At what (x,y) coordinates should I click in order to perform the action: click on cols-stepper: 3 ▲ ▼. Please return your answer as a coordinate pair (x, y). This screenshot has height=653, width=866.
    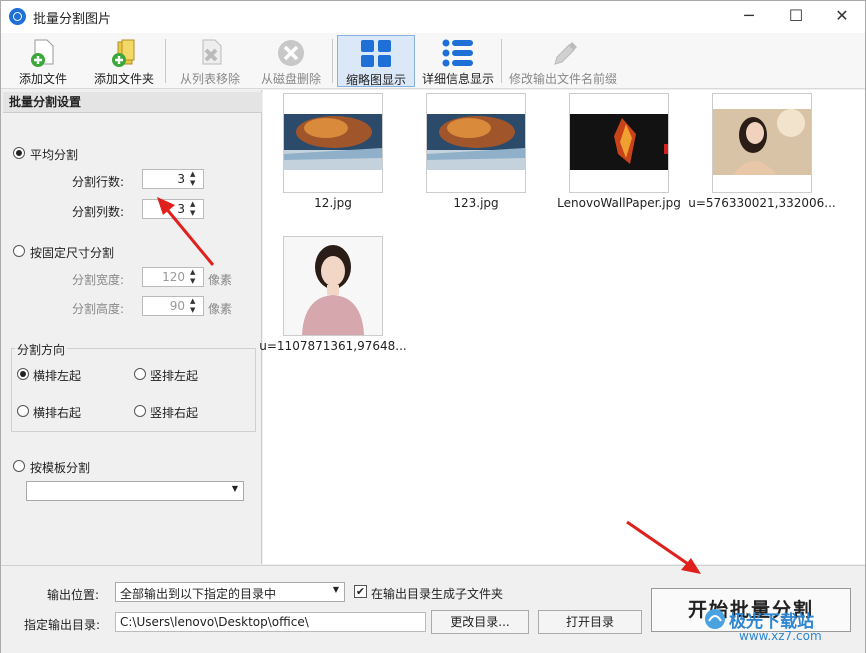
    Looking at the image, I should click on (173, 209).